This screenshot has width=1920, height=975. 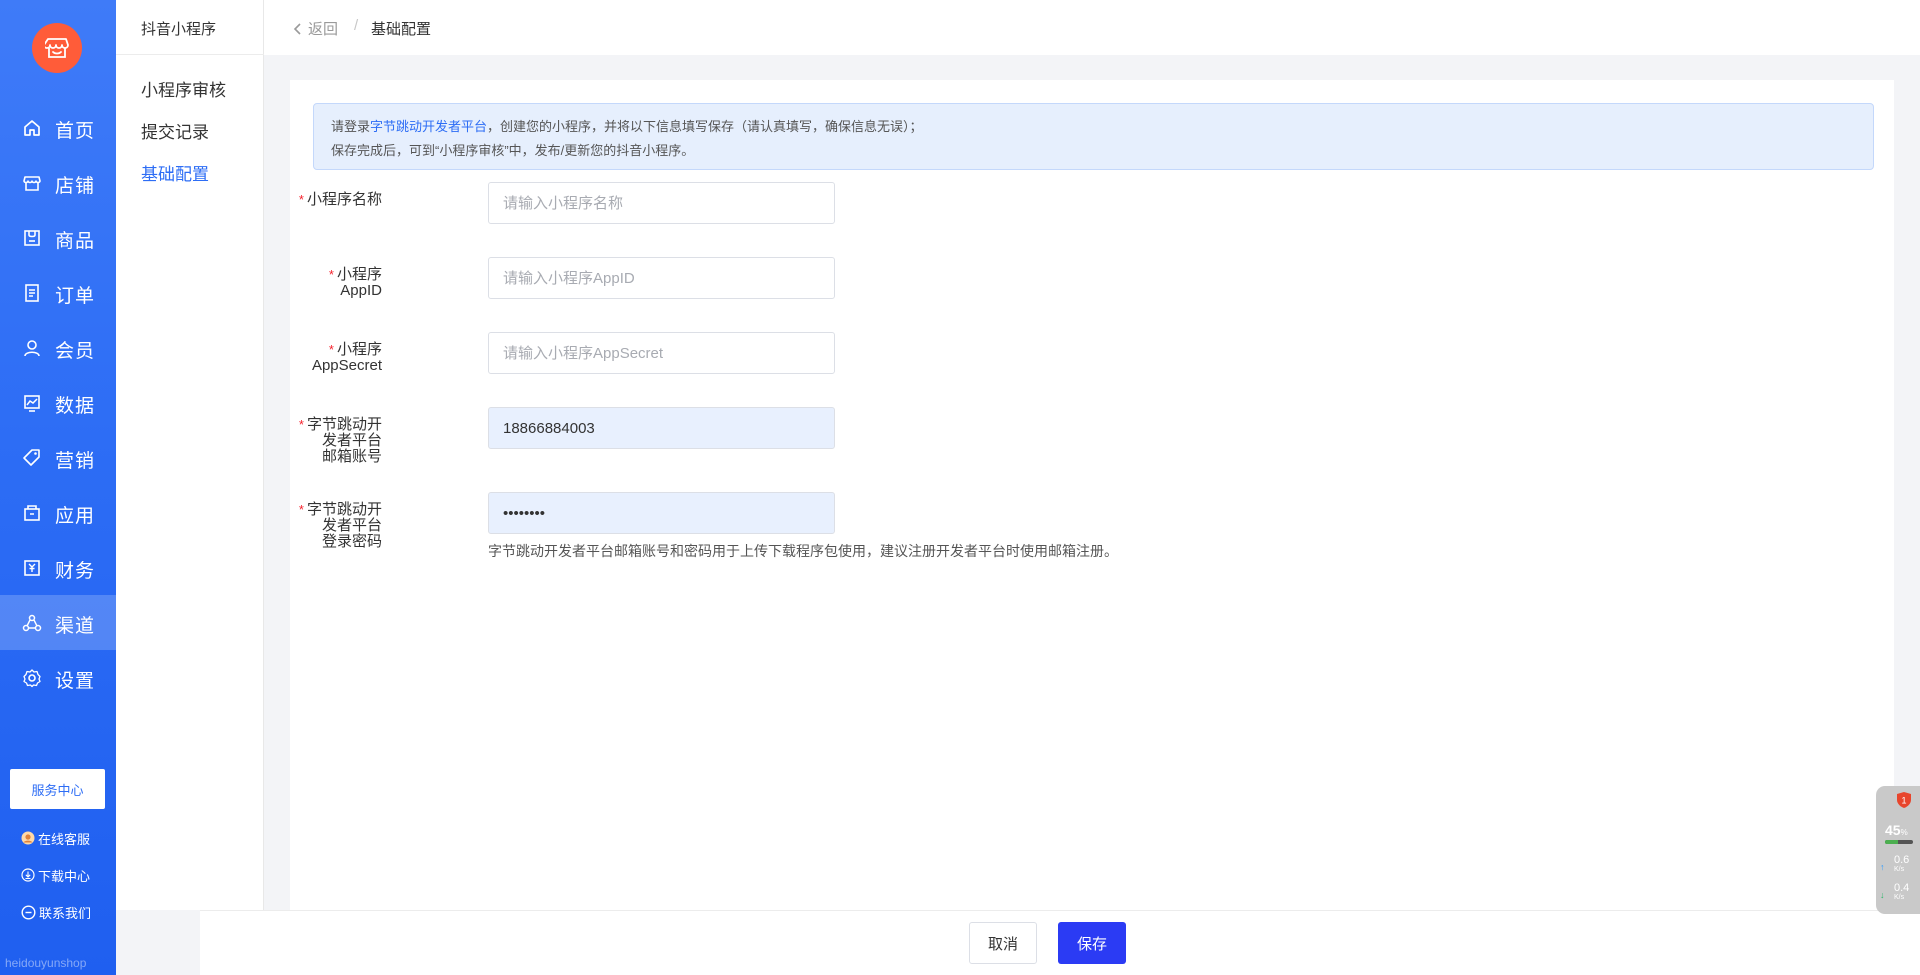 What do you see at coordinates (1896, 830) in the screenshot?
I see `cpu-percent: 45%` at bounding box center [1896, 830].